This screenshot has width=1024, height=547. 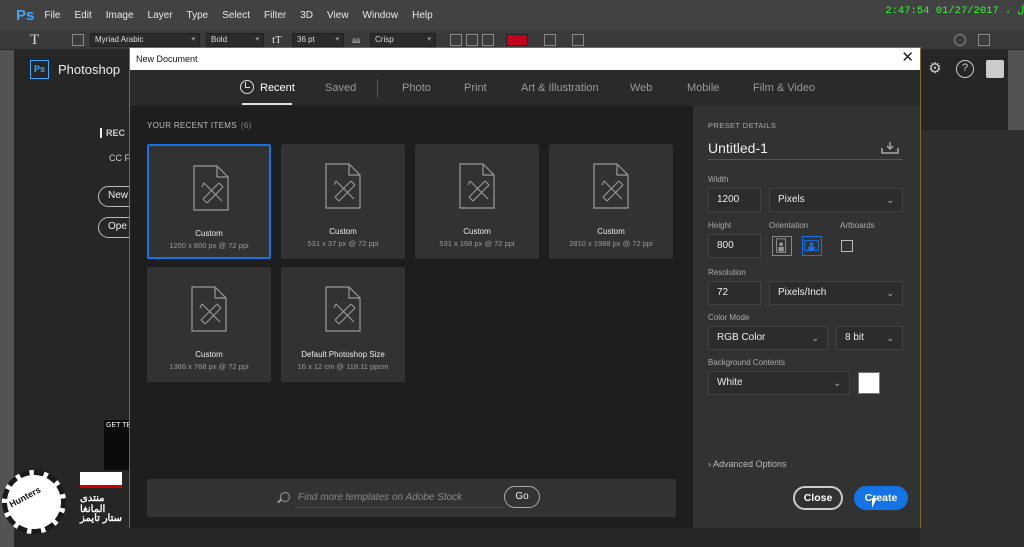 I want to click on landscape-icon, so click(x=811, y=245).